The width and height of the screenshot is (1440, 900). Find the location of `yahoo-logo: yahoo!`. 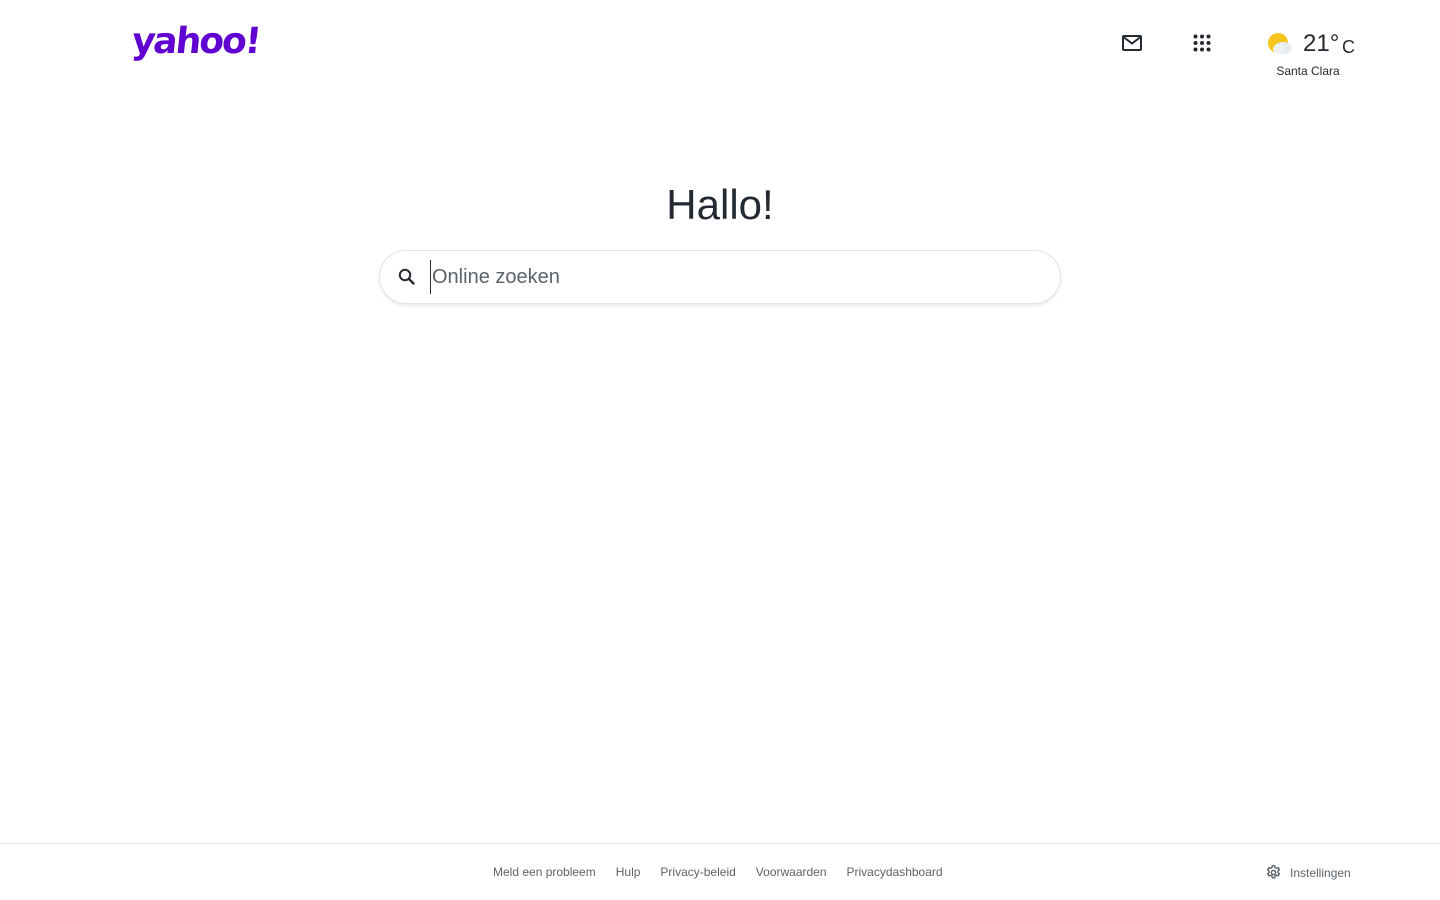

yahoo-logo: yahoo! is located at coordinates (196, 41).